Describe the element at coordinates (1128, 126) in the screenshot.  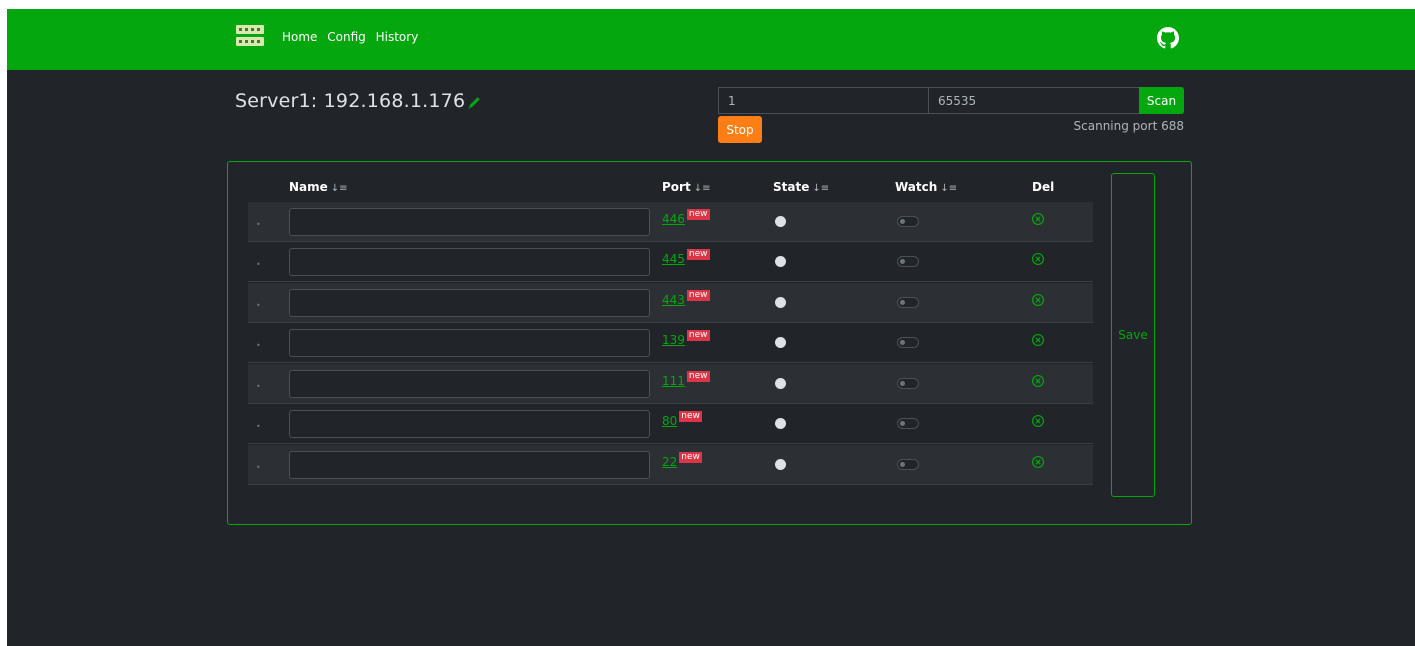
I see `scan-status-text: Scanning port 688` at that location.